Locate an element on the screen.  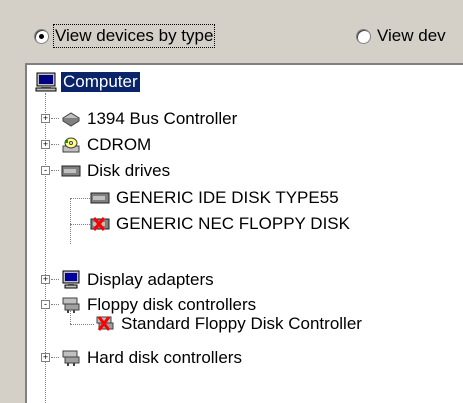
view-by-connection-label: View dev is located at coordinates (411, 35).